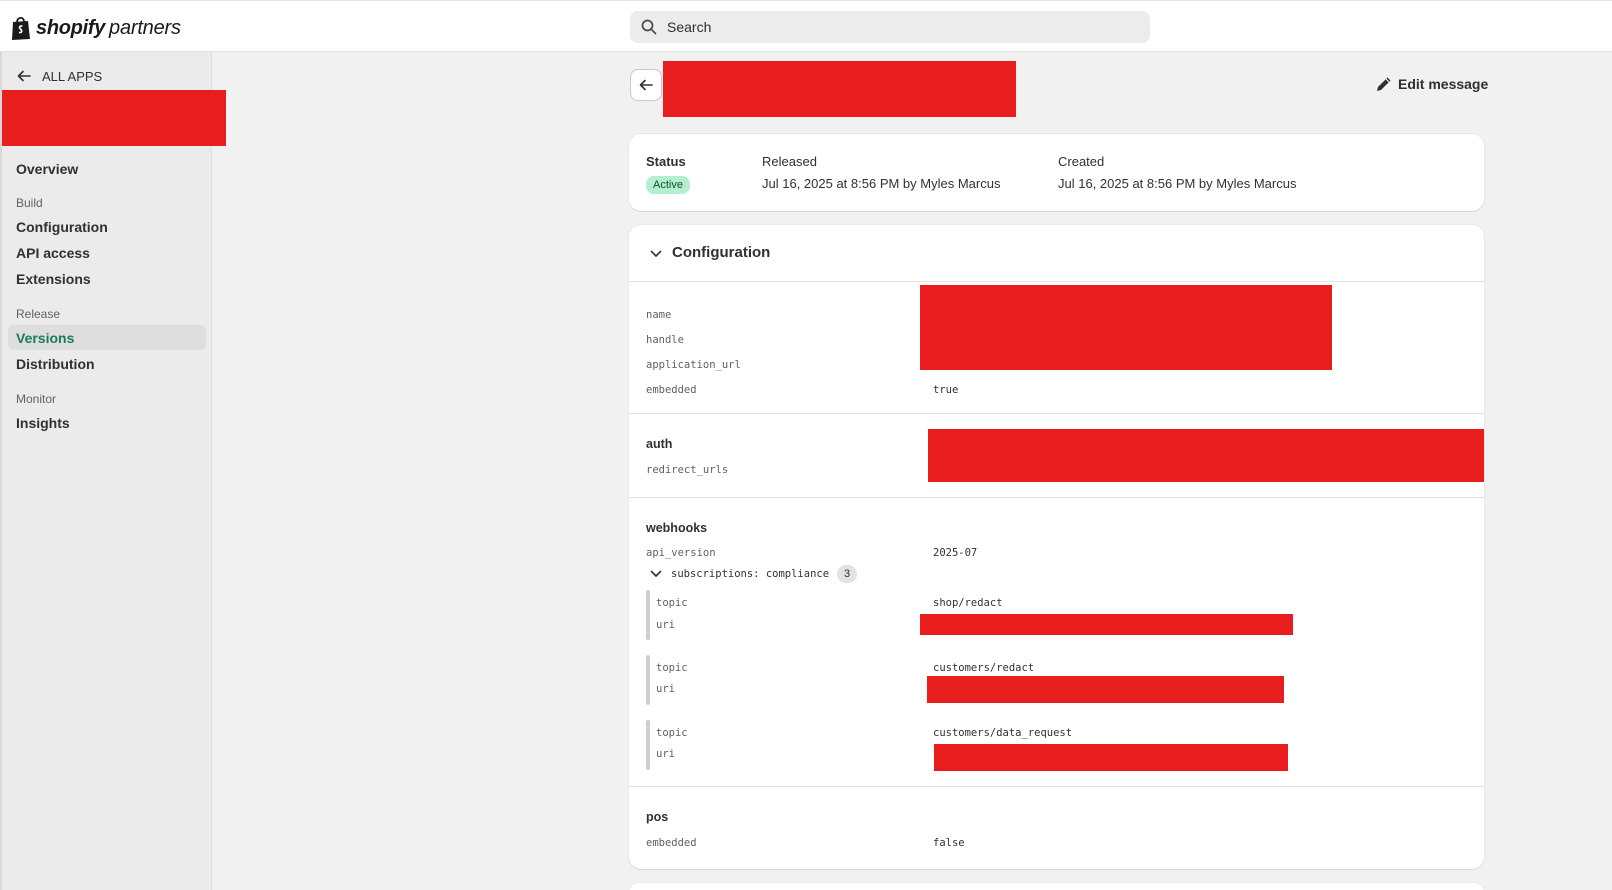 The image size is (1612, 890). What do you see at coordinates (649, 27) in the screenshot?
I see `search-icon` at bounding box center [649, 27].